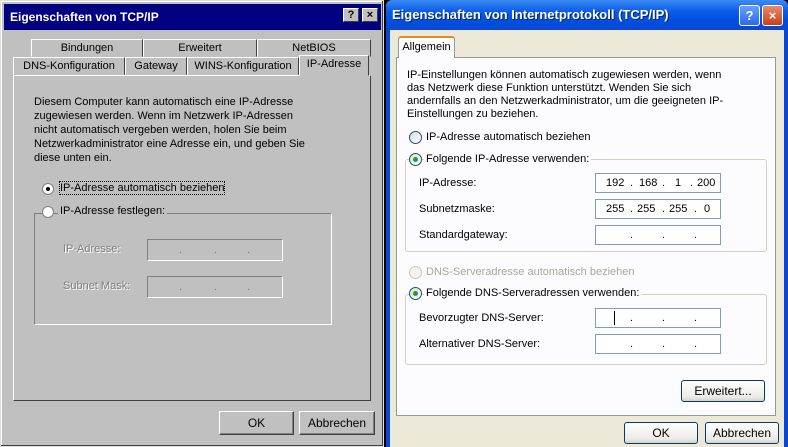 This screenshot has width=788, height=447. I want to click on tab-dns-konfiguration: DNS-Konfiguration, so click(69, 66).